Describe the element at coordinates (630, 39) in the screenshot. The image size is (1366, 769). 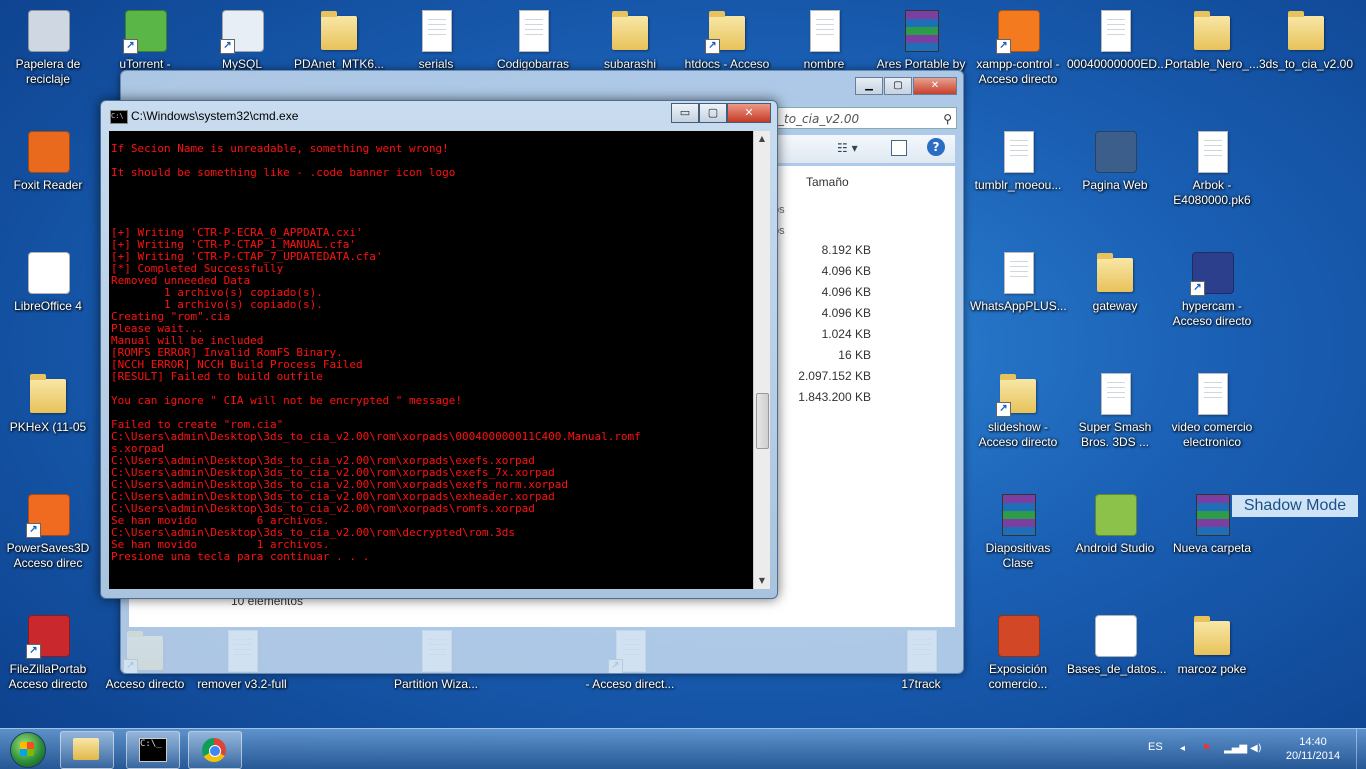
I see `desktop-icon: subarashi` at that location.